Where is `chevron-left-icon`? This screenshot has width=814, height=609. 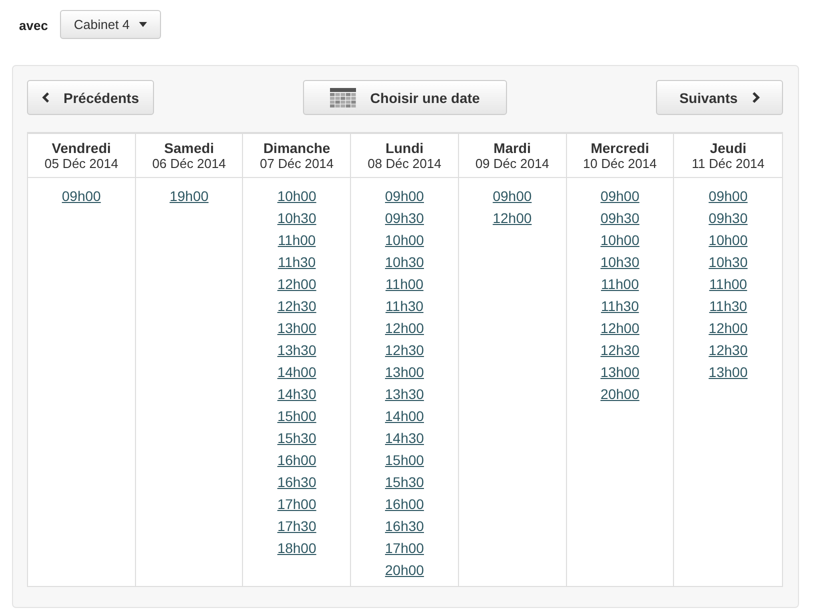 chevron-left-icon is located at coordinates (46, 97).